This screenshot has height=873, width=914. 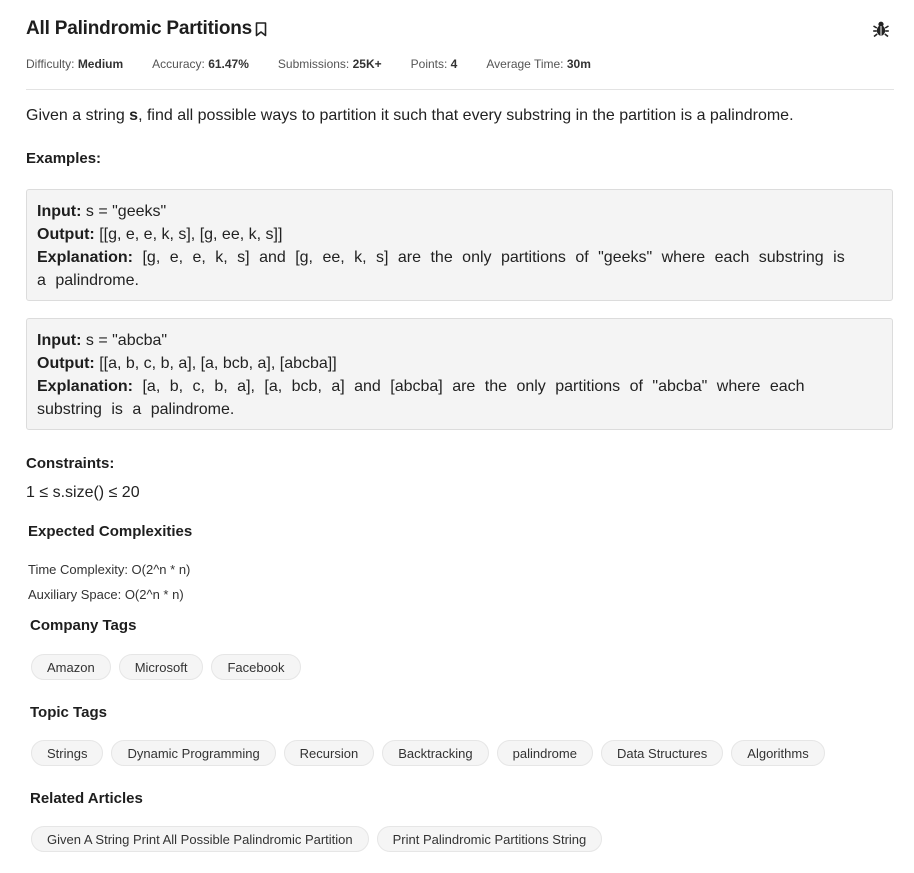 What do you see at coordinates (64, 158) in the screenshot?
I see `examples-heading: Examples:` at bounding box center [64, 158].